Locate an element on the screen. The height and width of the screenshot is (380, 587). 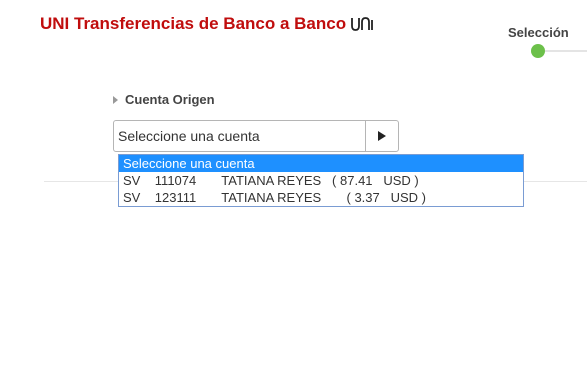
step-label-seleccion: Selección is located at coordinates (538, 32).